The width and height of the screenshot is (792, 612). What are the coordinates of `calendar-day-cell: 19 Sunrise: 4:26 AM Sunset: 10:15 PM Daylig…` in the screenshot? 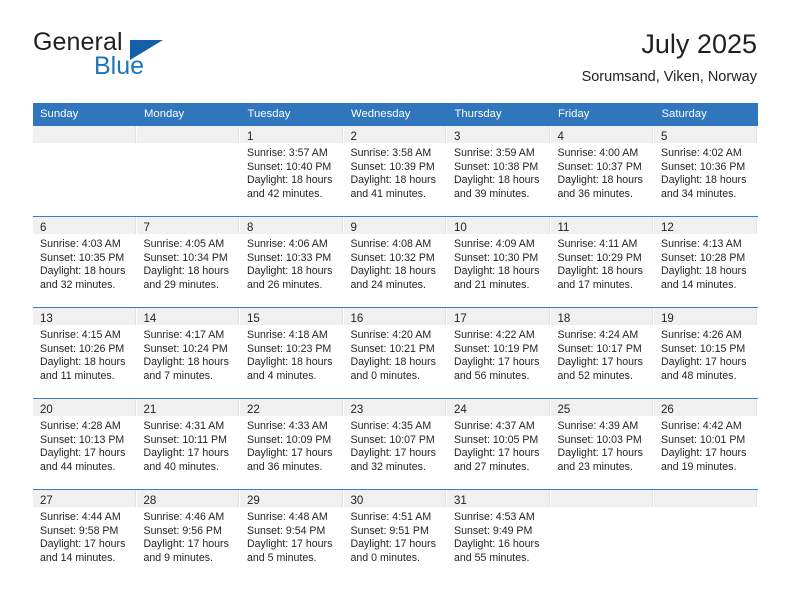 It's located at (706, 353).